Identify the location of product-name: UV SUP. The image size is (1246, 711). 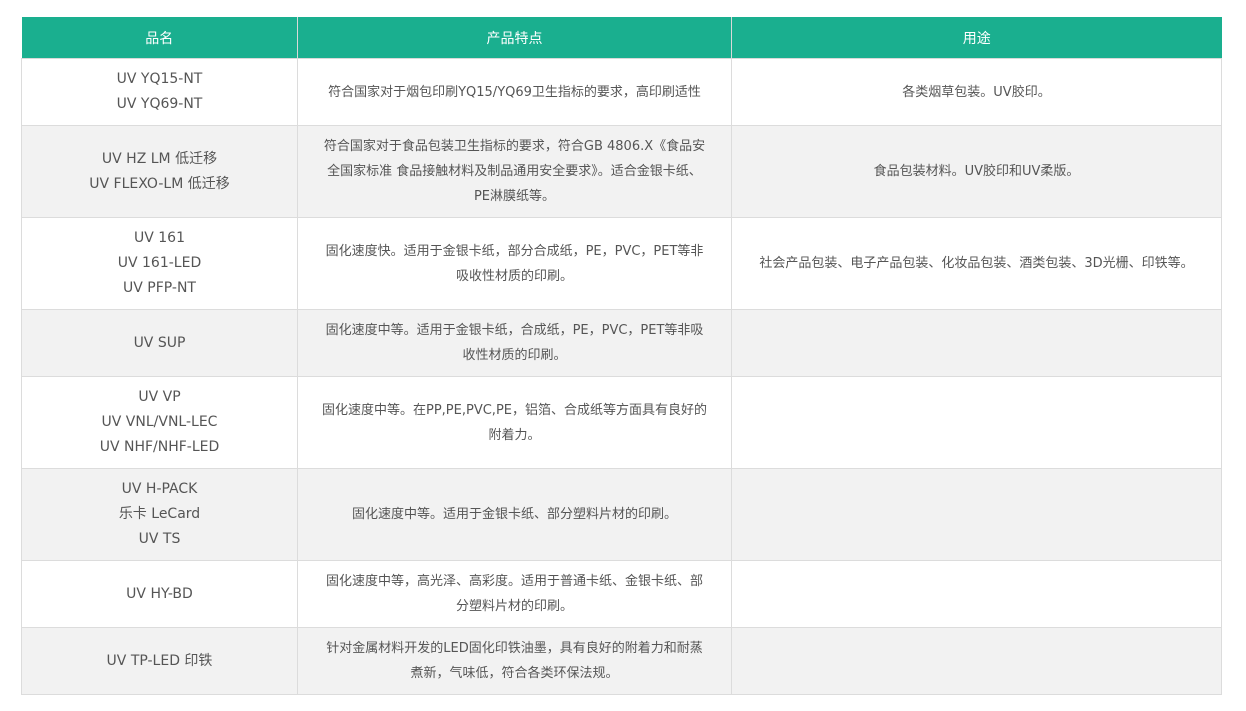
(159, 342).